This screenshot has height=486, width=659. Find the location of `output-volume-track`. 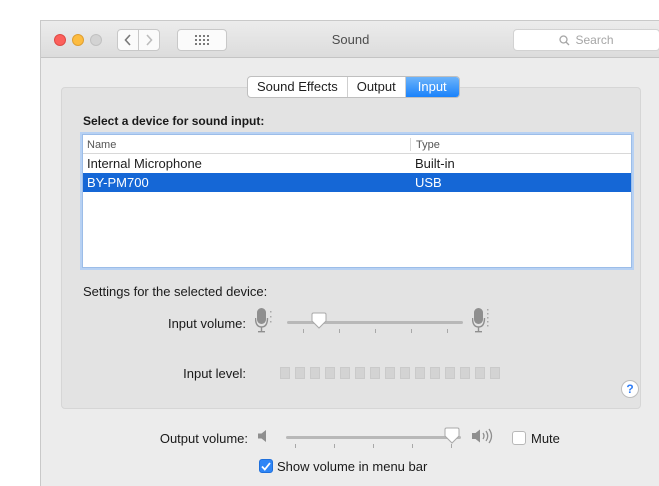

output-volume-track is located at coordinates (373, 437).